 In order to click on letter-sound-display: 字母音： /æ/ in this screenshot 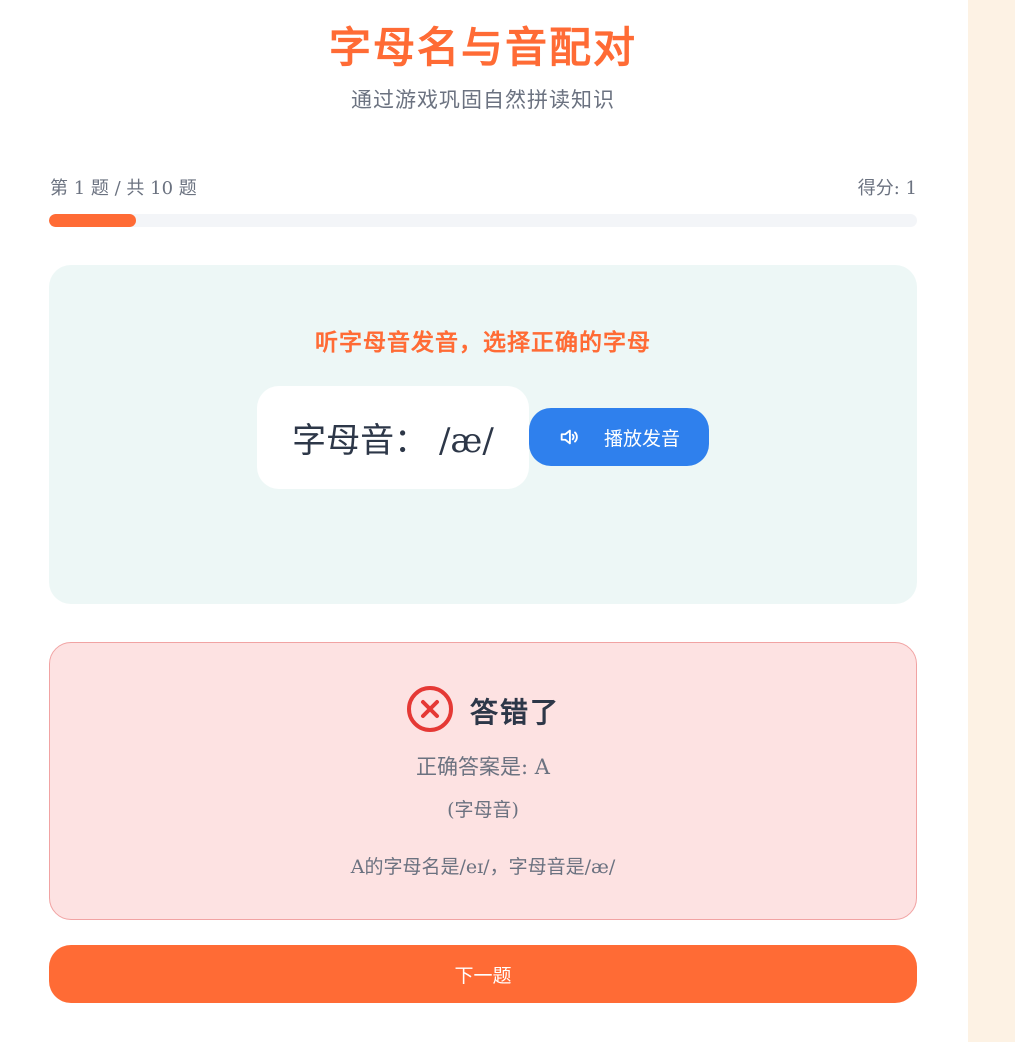, I will do `click(393, 437)`.